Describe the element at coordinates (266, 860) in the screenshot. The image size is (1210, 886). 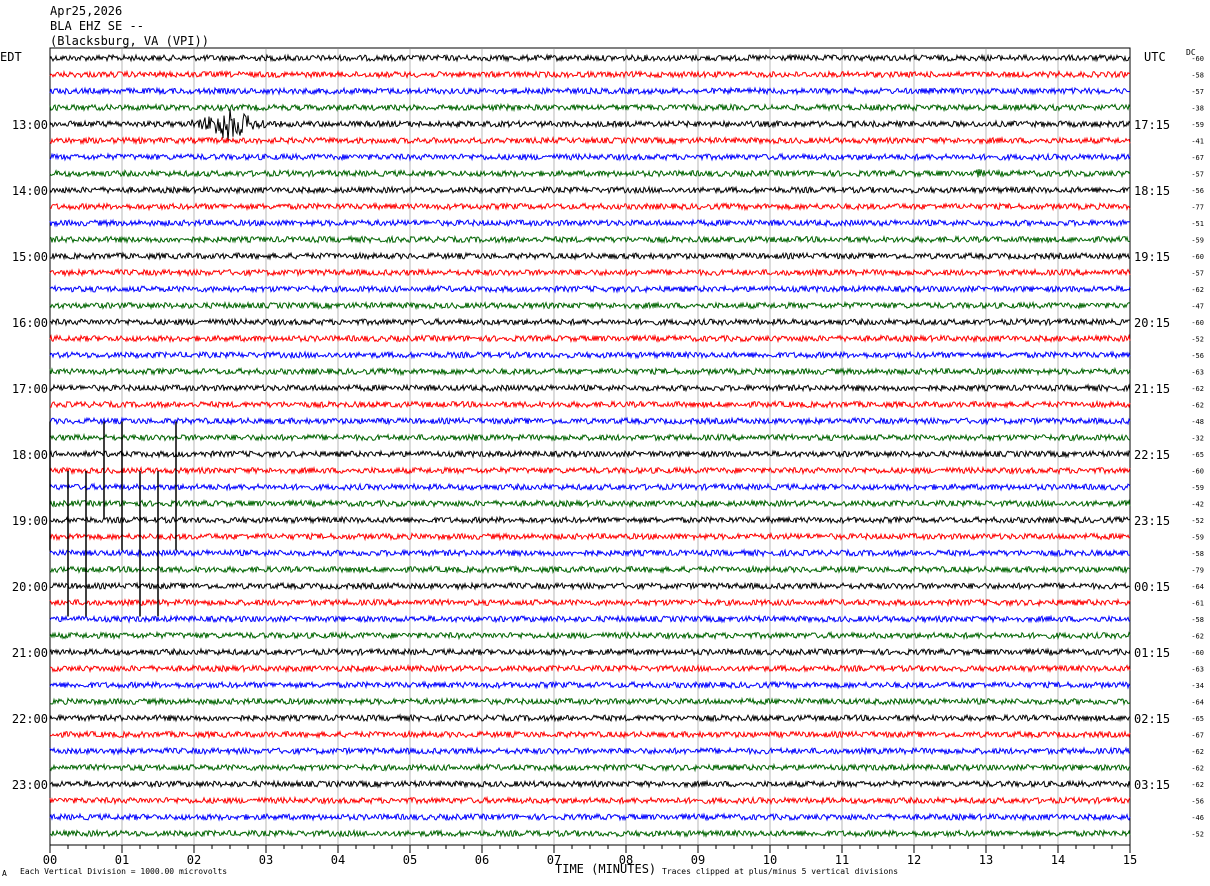
I see `x-tick-label: 03` at that location.